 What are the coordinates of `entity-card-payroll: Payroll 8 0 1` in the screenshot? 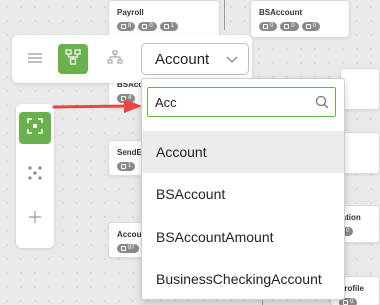 It's located at (164, 19).